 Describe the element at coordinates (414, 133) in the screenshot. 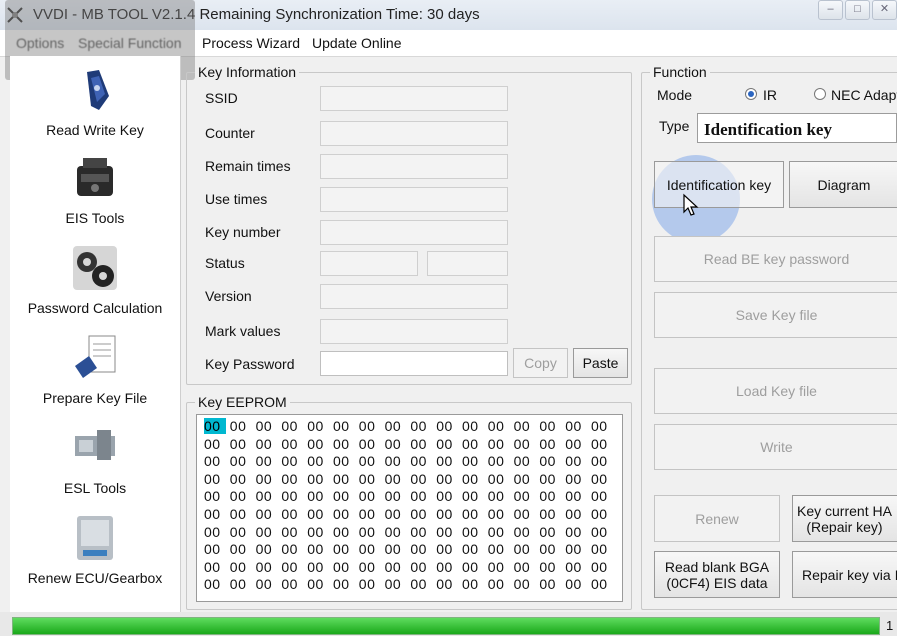

I see `counter-field` at that location.